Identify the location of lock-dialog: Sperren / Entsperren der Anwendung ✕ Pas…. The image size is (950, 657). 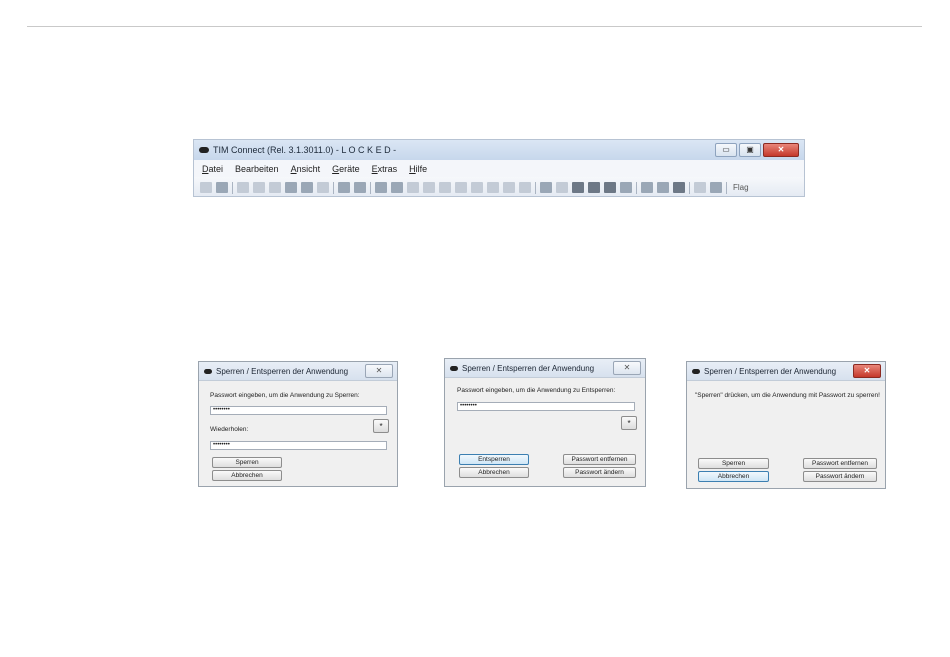
(298, 424).